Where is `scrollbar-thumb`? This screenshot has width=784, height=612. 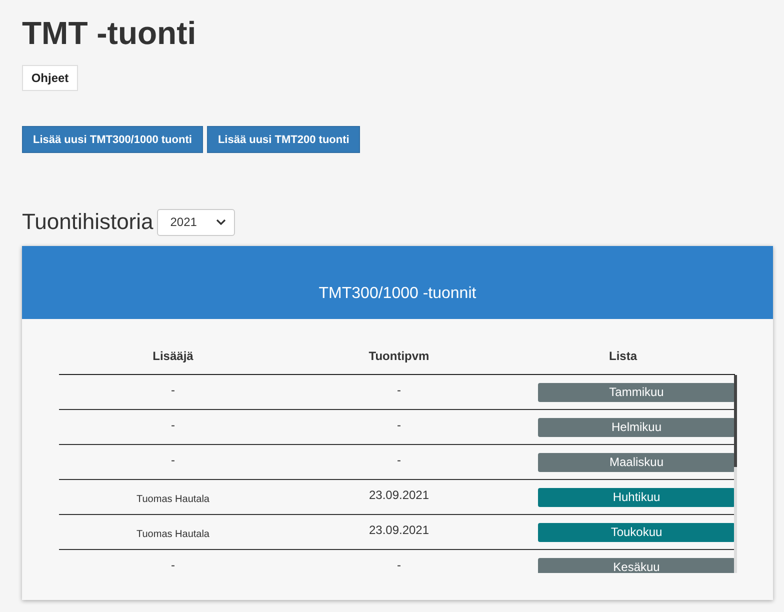 scrollbar-thumb is located at coordinates (735, 421).